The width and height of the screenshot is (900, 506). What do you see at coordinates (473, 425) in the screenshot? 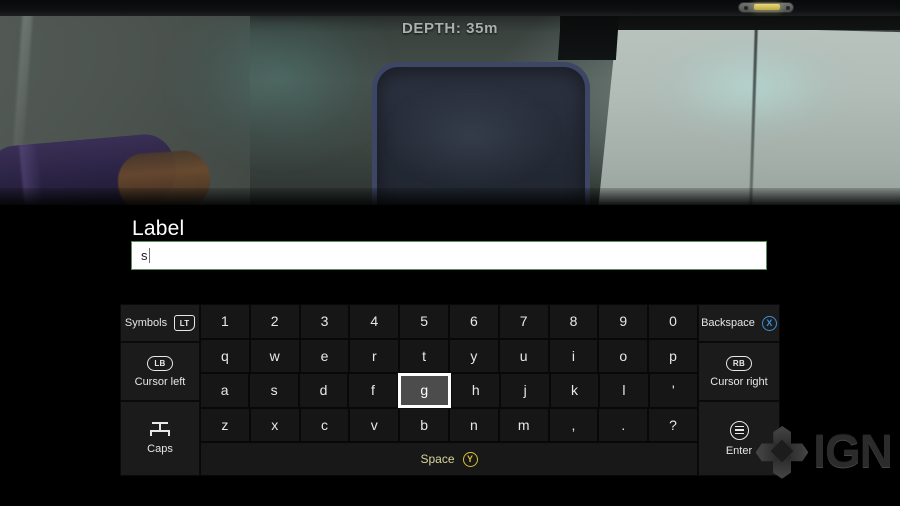
I see `key-n: n` at bounding box center [473, 425].